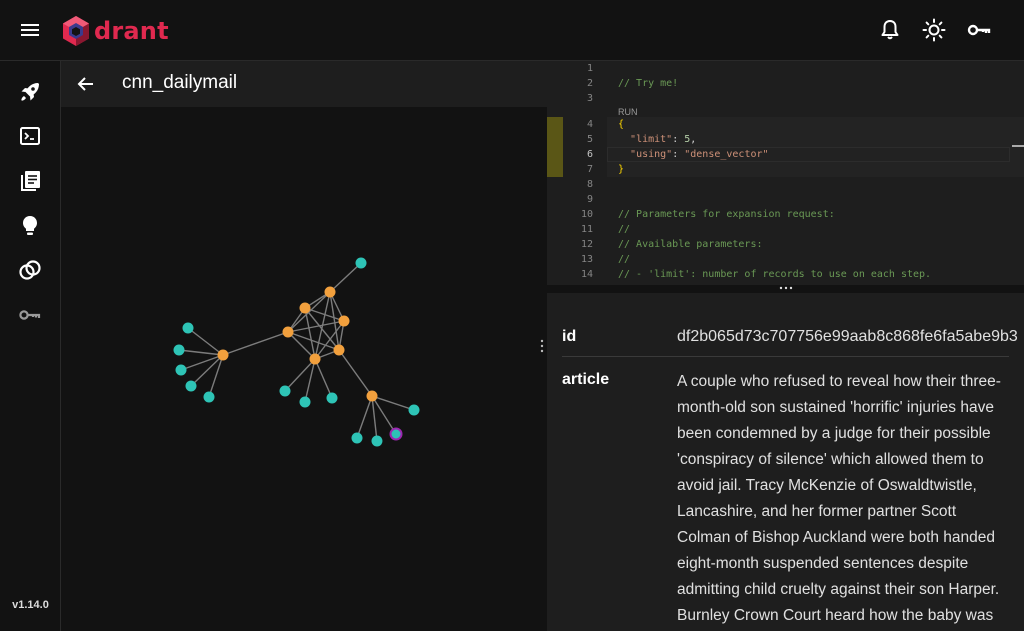 This screenshot has width=1024, height=631. Describe the element at coordinates (785, 244) in the screenshot. I see `code-line: 12 // Available parameters:` at that location.